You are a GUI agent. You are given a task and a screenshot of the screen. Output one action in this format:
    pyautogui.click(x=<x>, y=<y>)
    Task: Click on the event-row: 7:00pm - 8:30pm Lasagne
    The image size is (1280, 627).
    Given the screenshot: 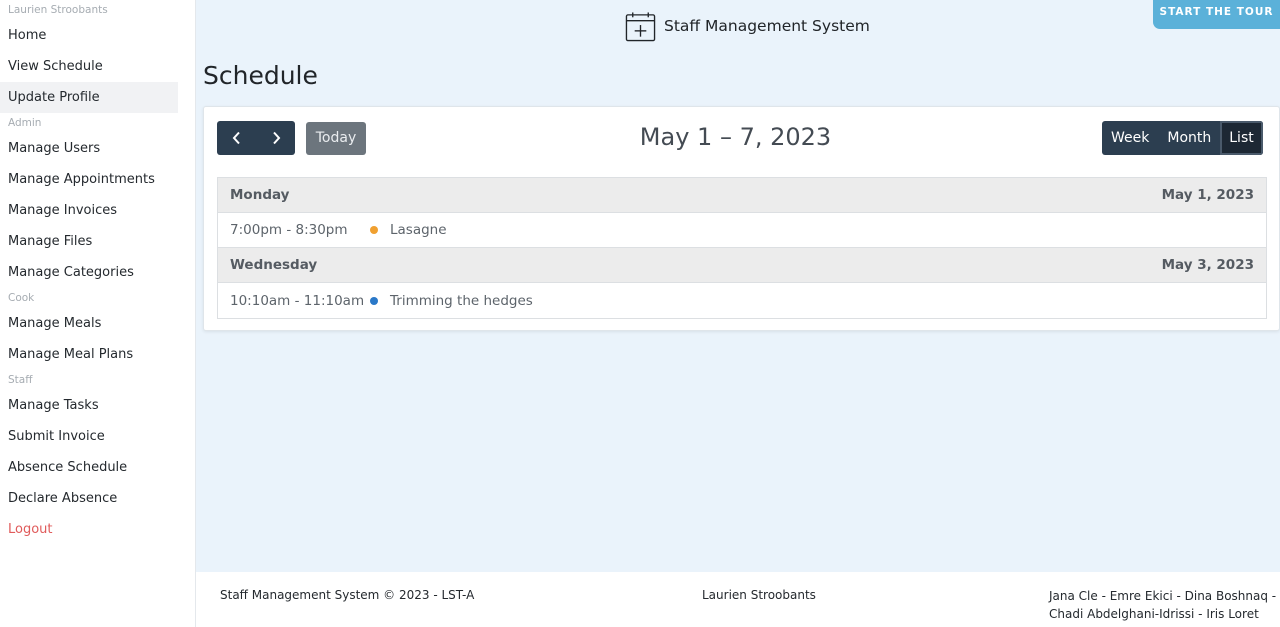 What is the action you would take?
    pyautogui.click(x=742, y=230)
    